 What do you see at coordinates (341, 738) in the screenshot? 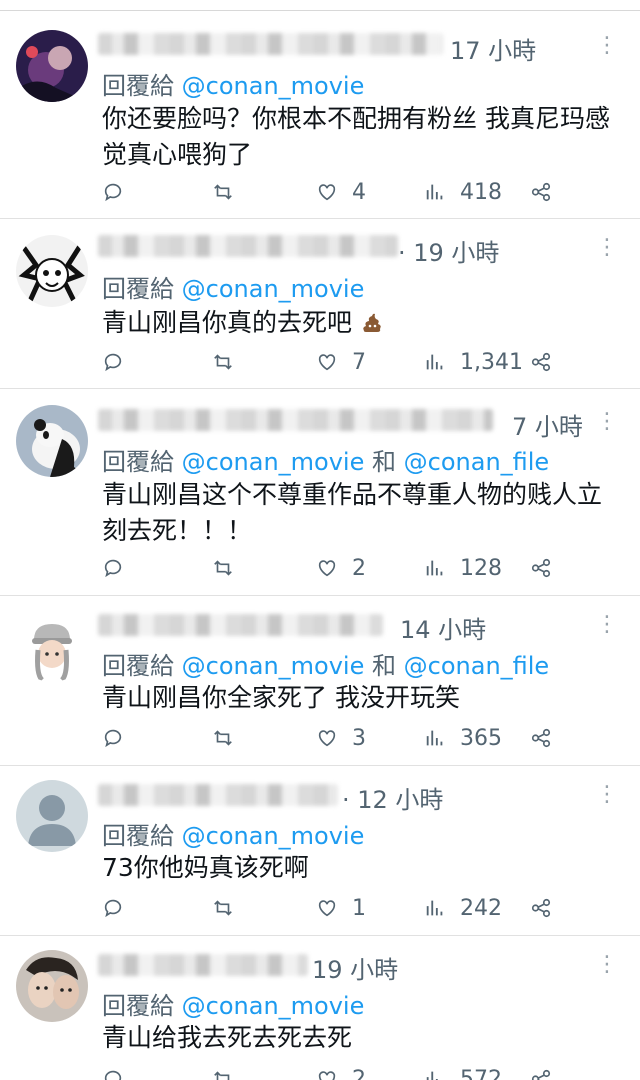
I see `like-button: 3` at bounding box center [341, 738].